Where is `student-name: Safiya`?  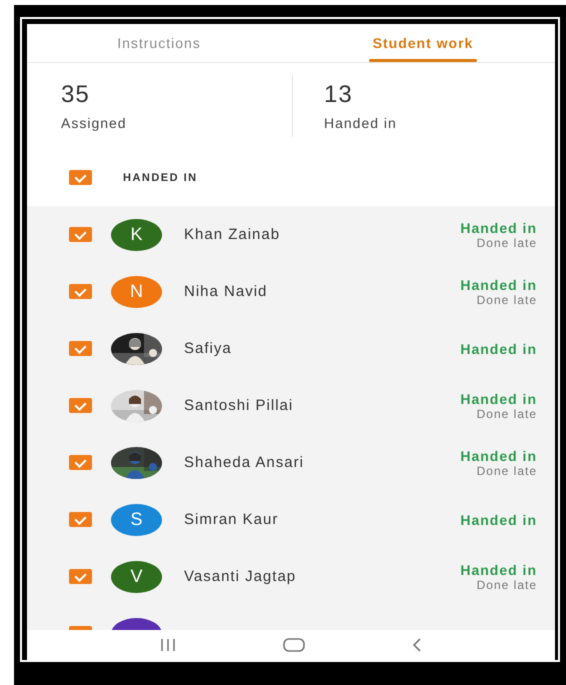
student-name: Safiya is located at coordinates (208, 348).